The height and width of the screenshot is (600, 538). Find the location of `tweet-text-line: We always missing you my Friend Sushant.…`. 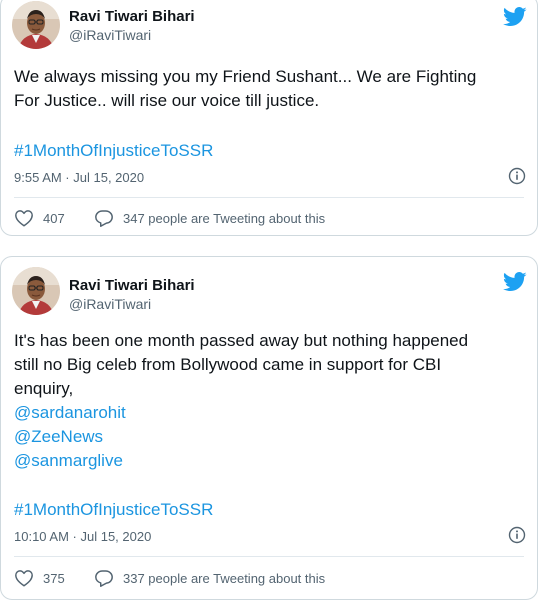

tweet-text-line: We always missing you my Friend Sushant.… is located at coordinates (245, 76).